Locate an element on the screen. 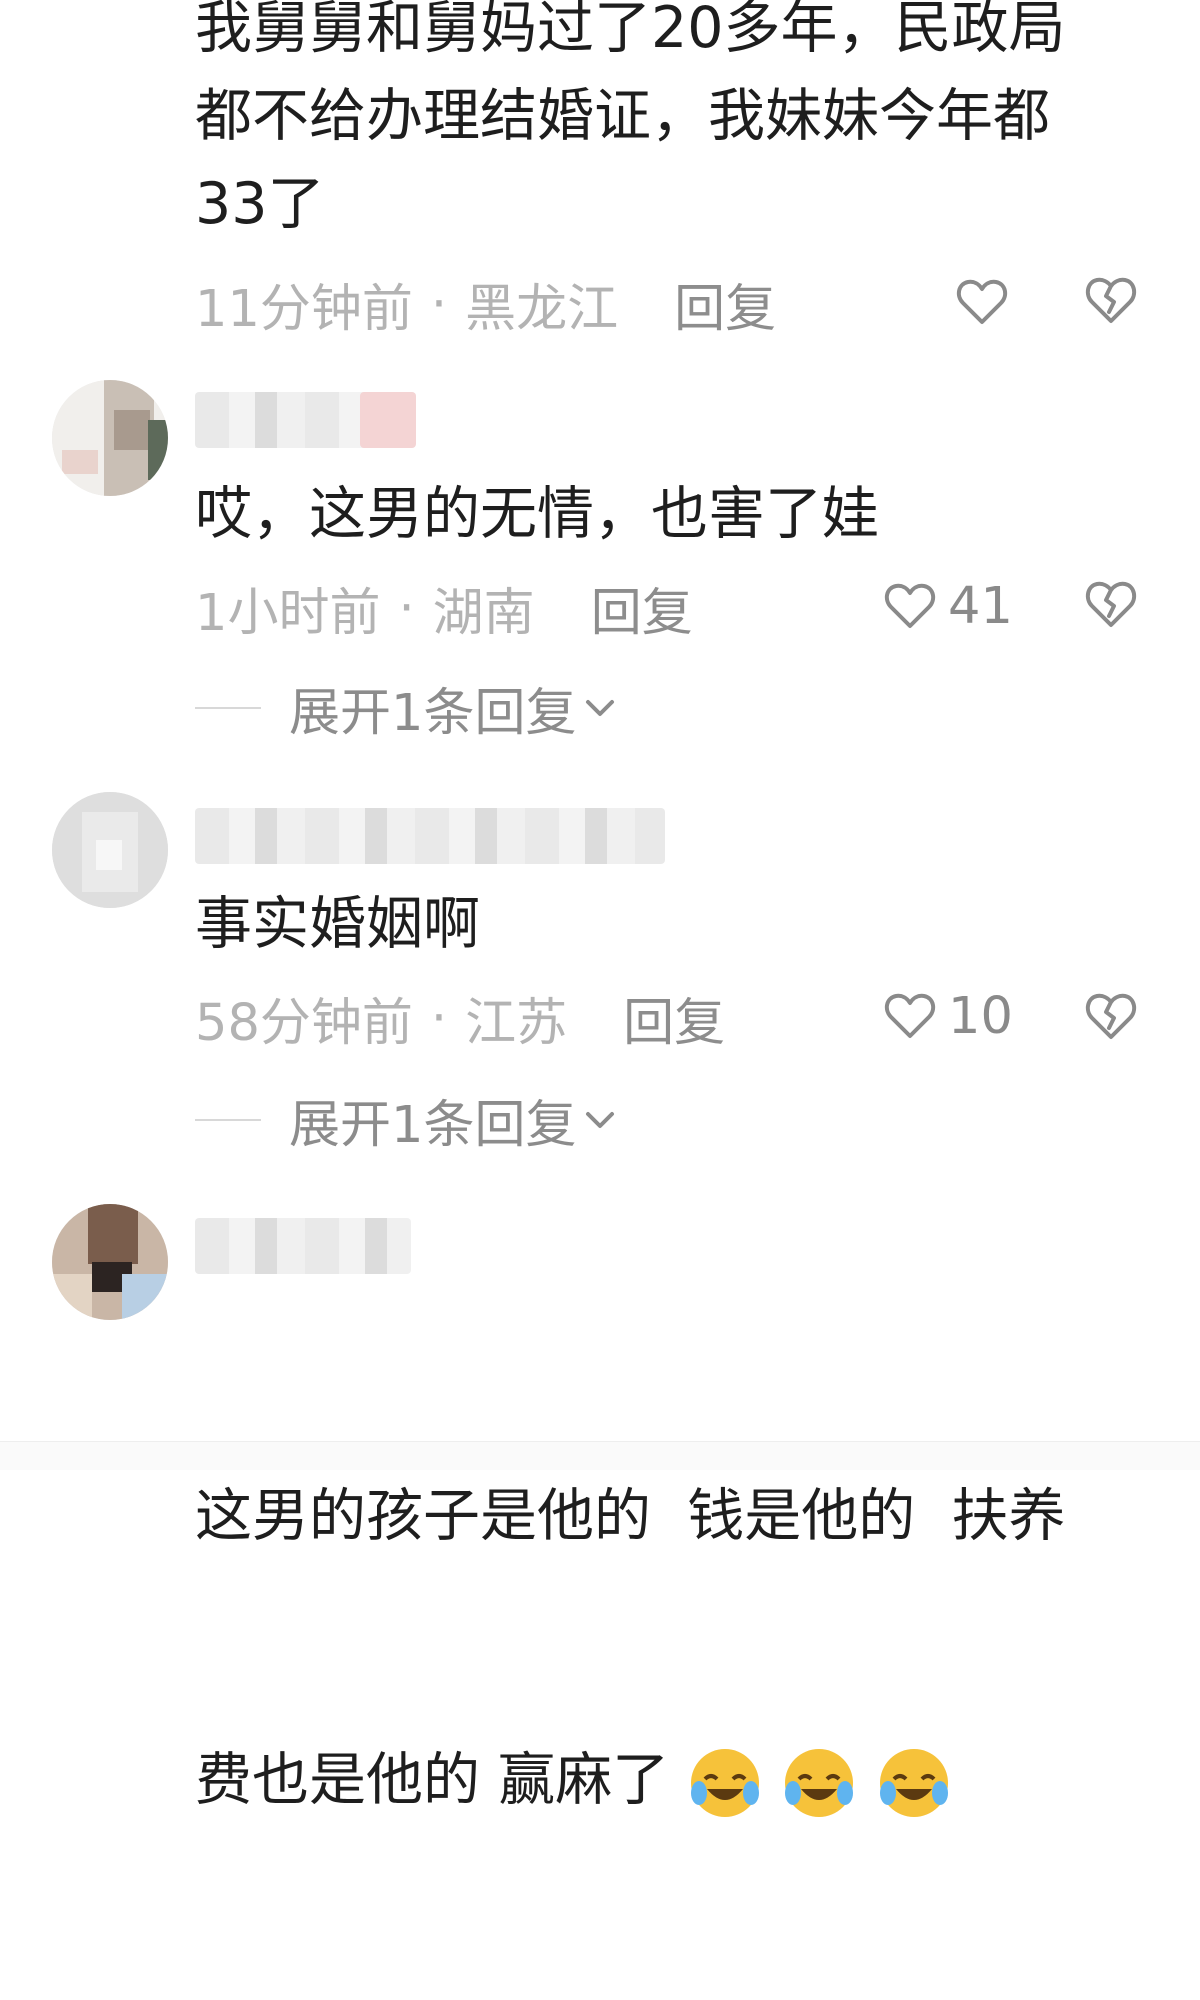 This screenshot has width=1200, height=2000. comment-time: 1小时前 is located at coordinates (288, 613).